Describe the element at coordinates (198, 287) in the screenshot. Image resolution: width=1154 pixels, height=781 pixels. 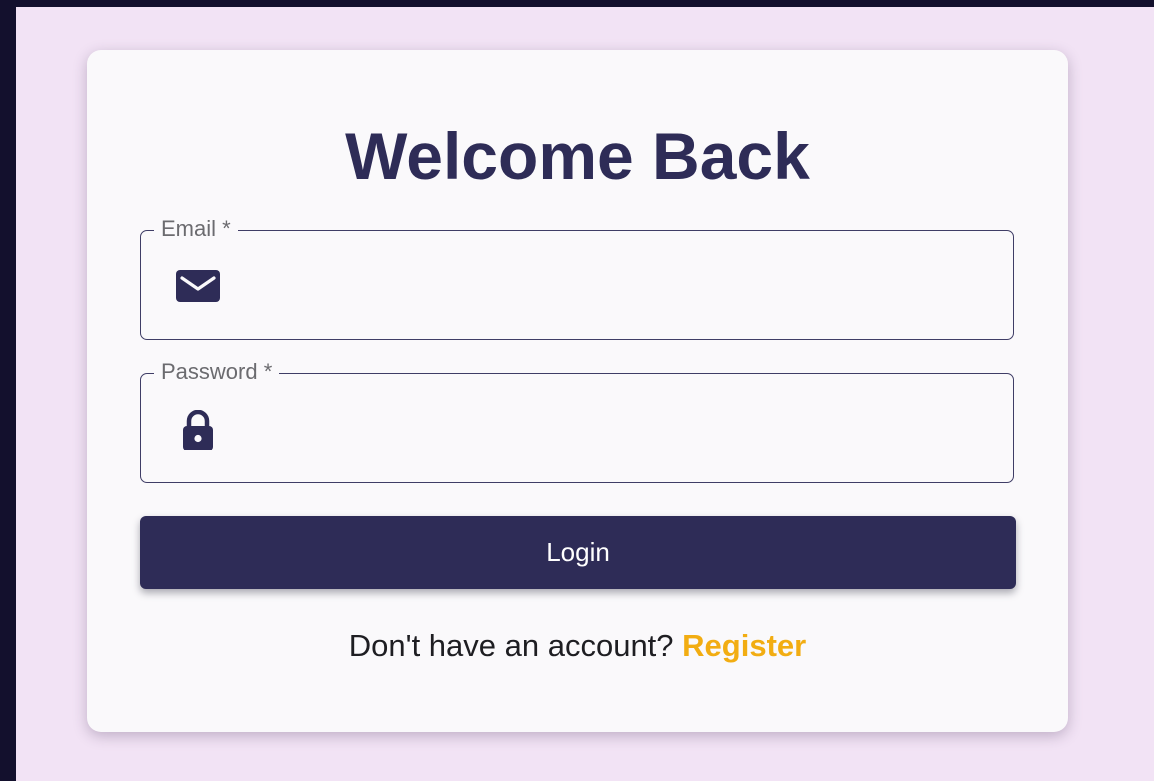
I see `mail-icon` at that location.